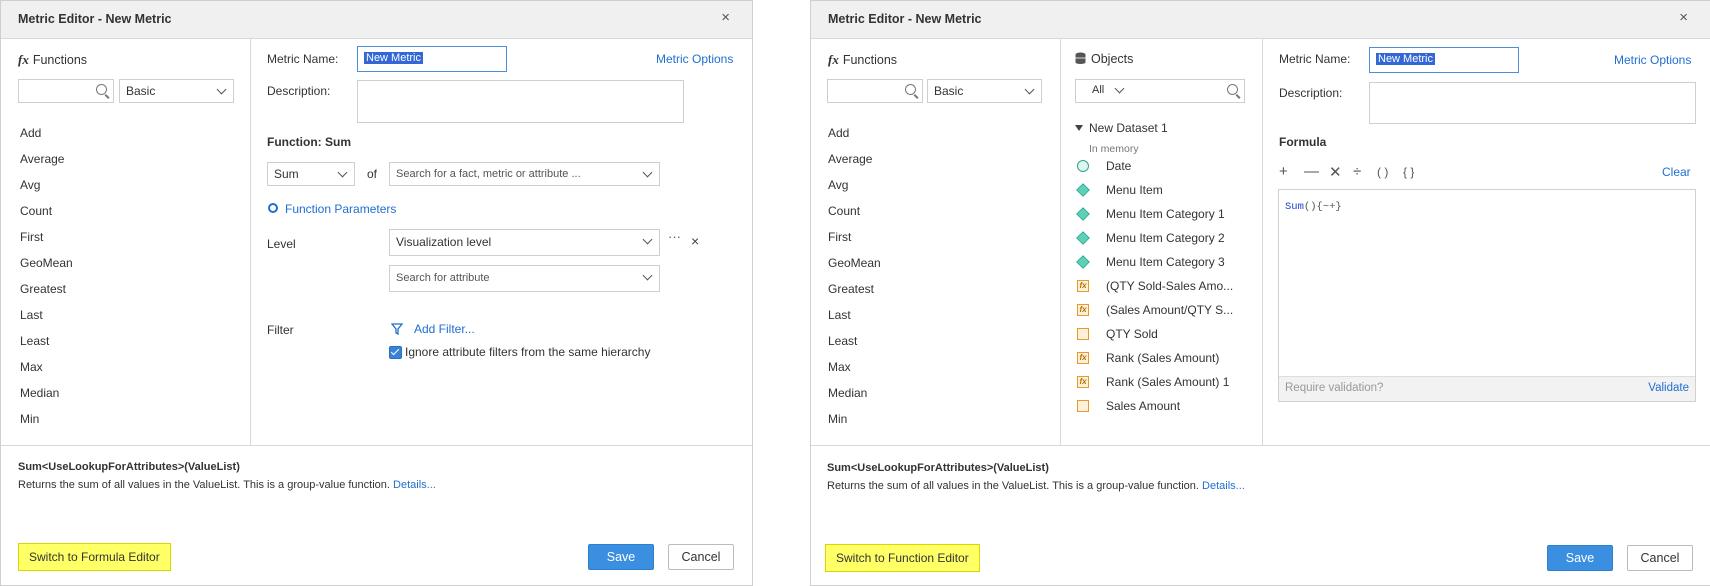  What do you see at coordinates (1119, 166) in the screenshot?
I see `object-name: Date` at bounding box center [1119, 166].